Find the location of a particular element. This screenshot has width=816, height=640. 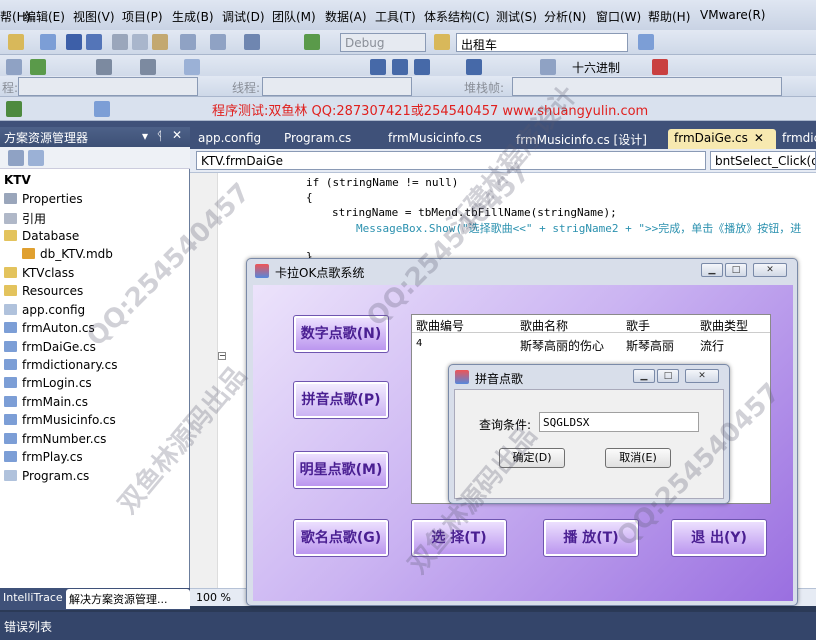

pin-icon: ᛩ is located at coordinates (159, 136).